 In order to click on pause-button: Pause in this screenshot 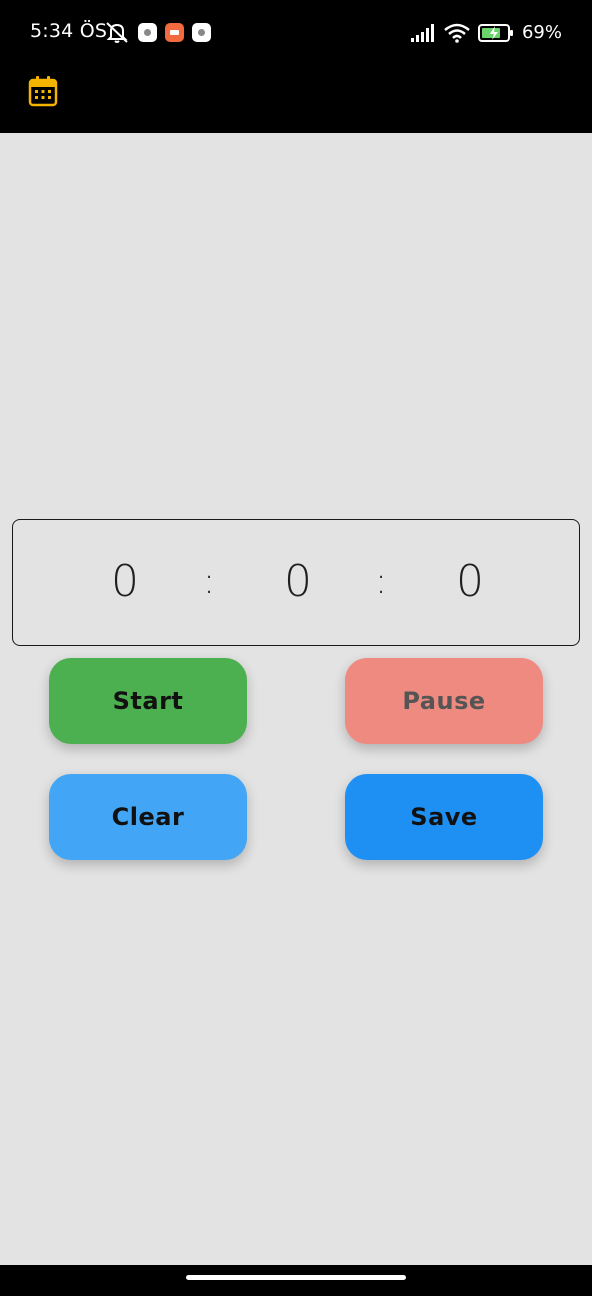, I will do `click(444, 701)`.